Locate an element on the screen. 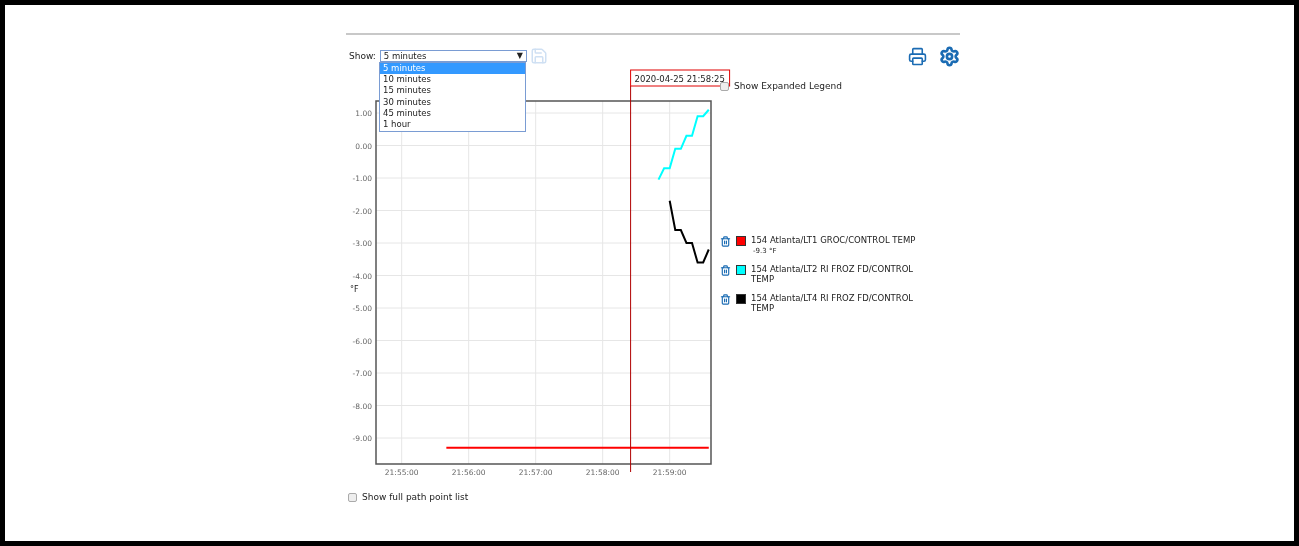  range-select: 5 minutes ▼ is located at coordinates (453, 56).